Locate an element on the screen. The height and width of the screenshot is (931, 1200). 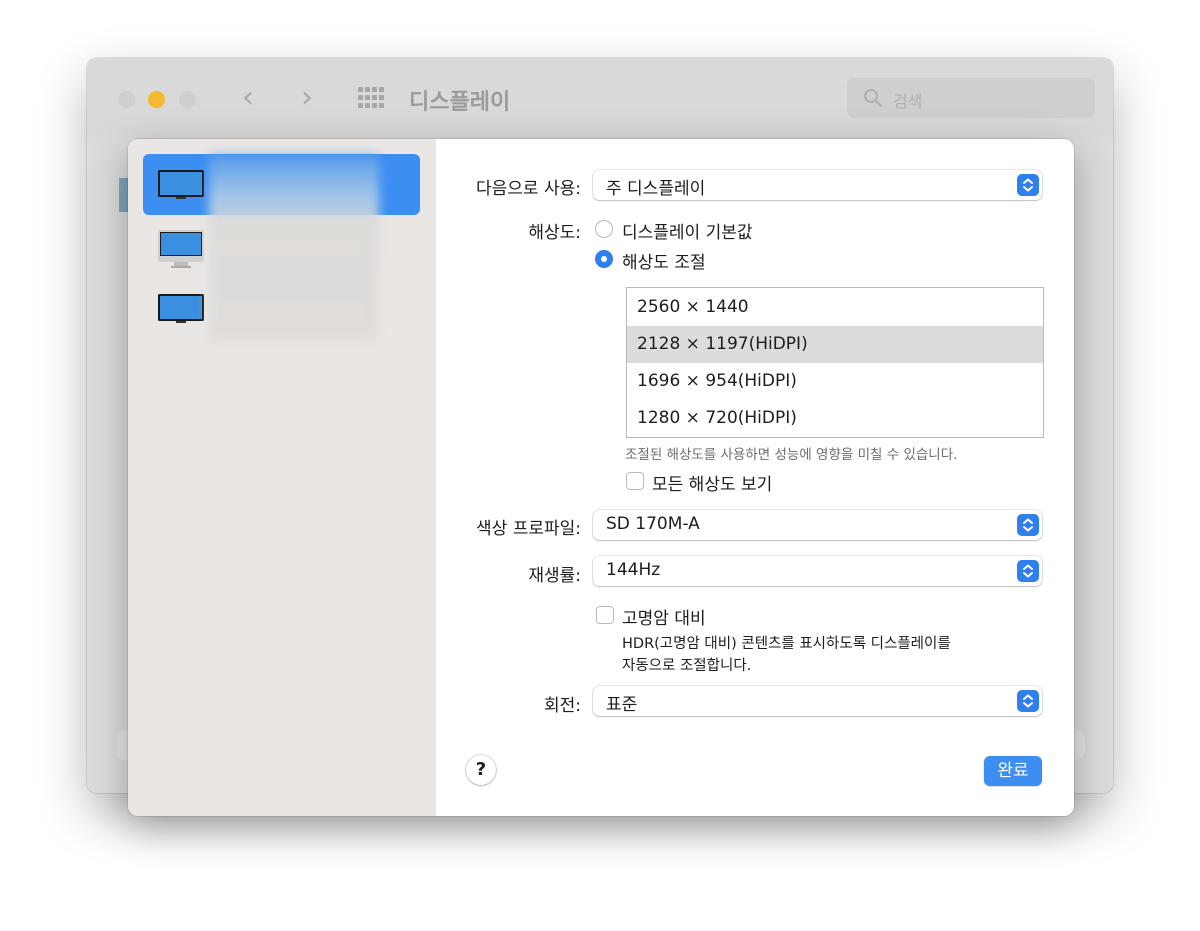
resolution-default-radio is located at coordinates (604, 229).